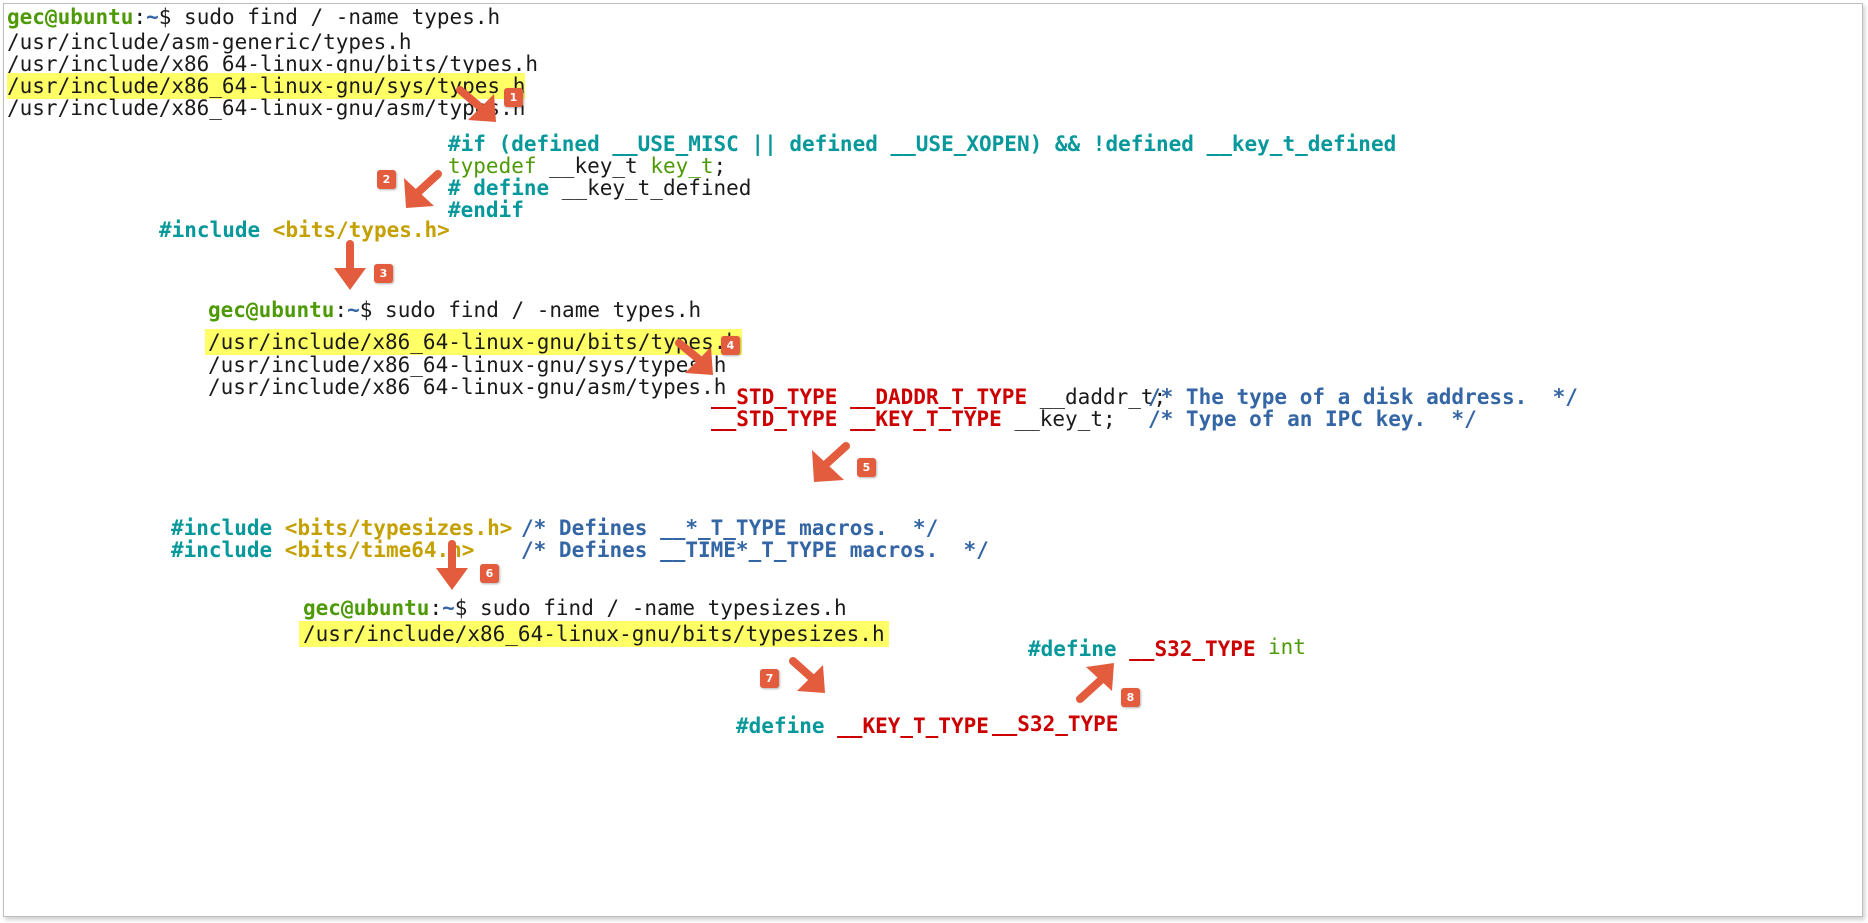  I want to click on step-badge: 7, so click(769, 678).